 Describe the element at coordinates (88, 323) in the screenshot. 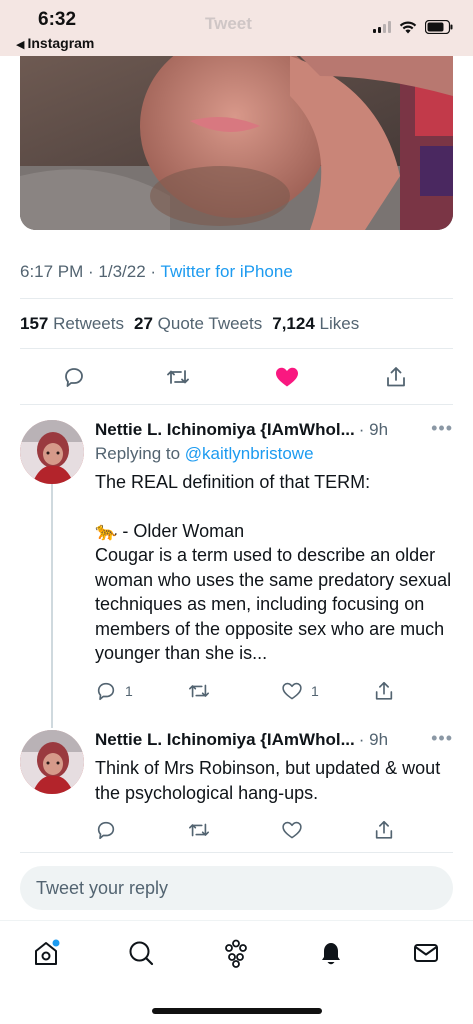

I see `retweets-label: Retweets` at that location.